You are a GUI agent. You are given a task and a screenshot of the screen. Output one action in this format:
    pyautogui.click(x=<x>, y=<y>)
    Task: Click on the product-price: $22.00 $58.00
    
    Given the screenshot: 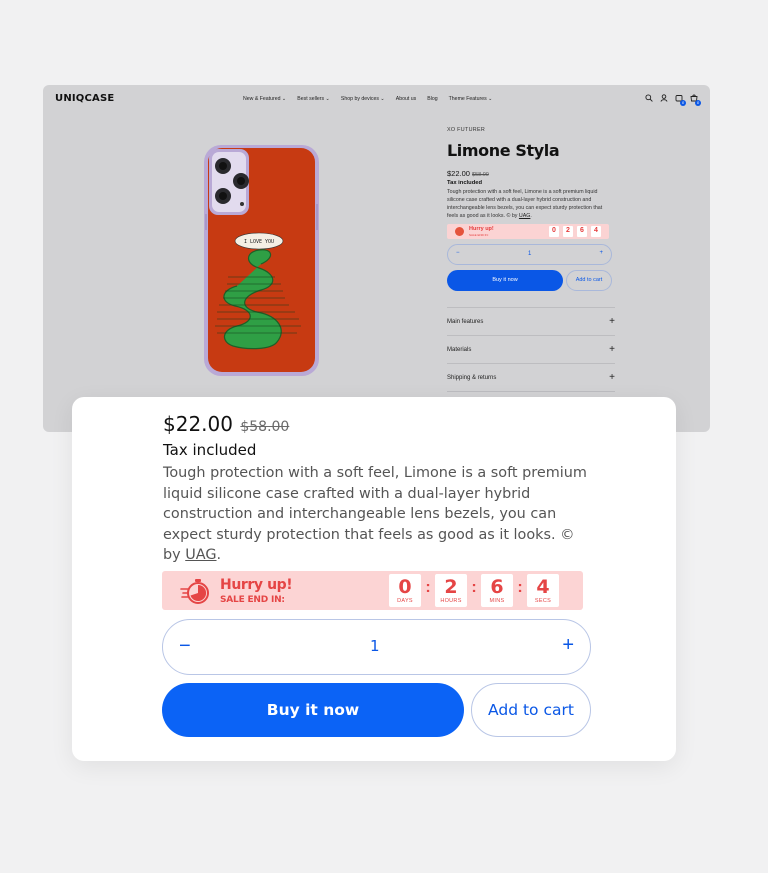 What is the action you would take?
    pyautogui.click(x=468, y=173)
    